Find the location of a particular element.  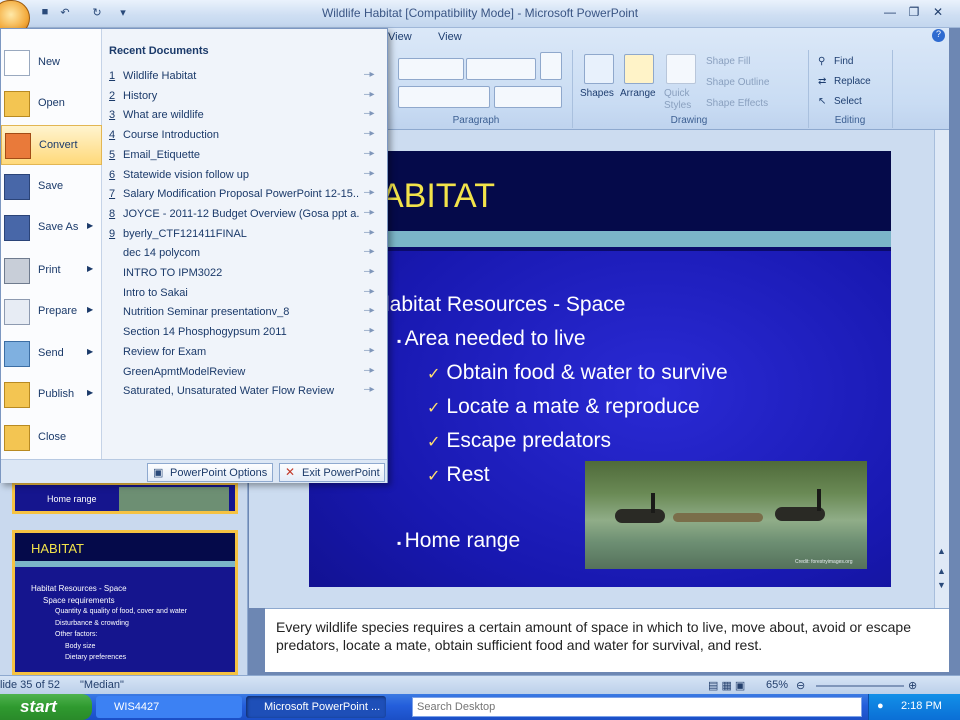

zoom-slider is located at coordinates (860, 686).